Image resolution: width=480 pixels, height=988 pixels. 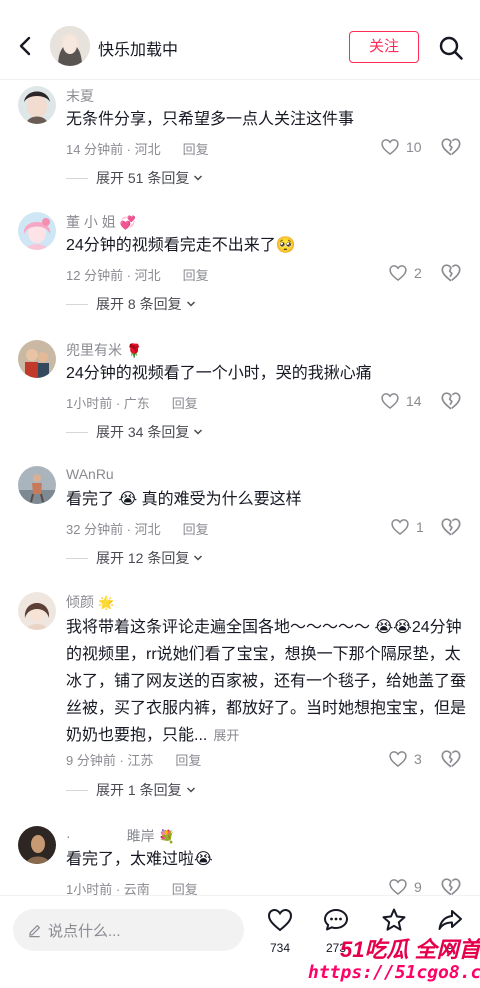 What do you see at coordinates (410, 949) in the screenshot?
I see `watermark-brand: 51吃瓜 全网首发` at bounding box center [410, 949].